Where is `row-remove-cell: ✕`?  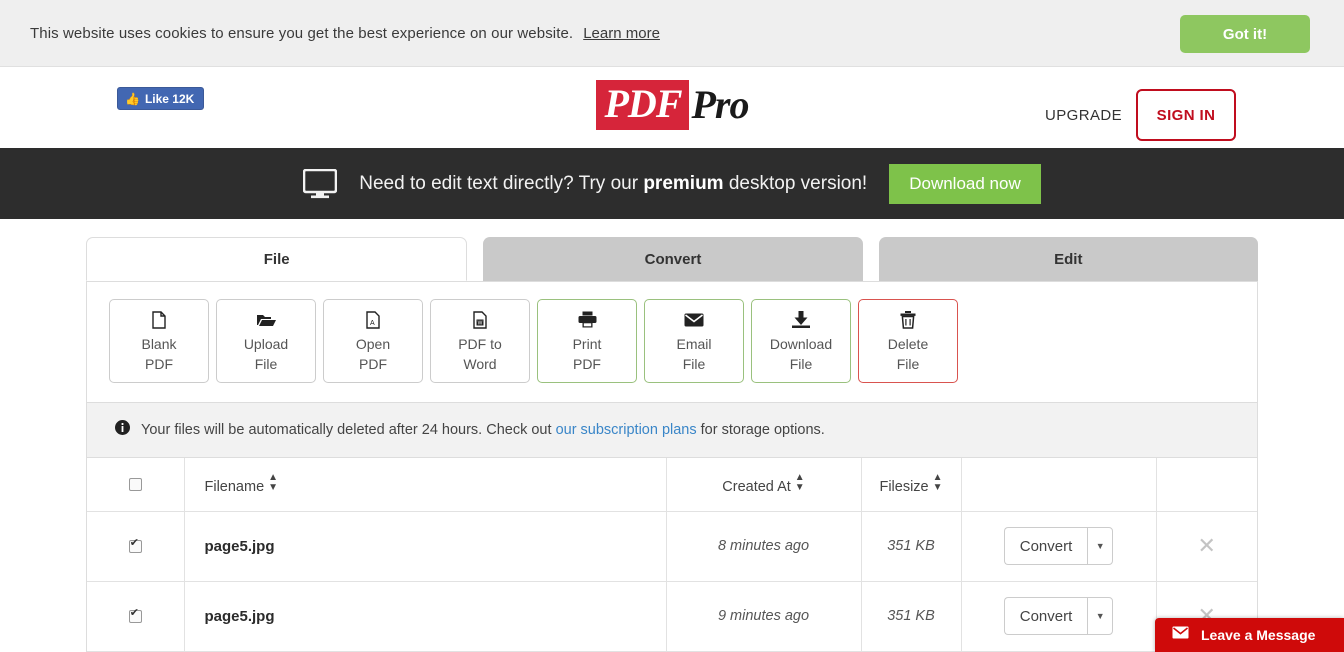 row-remove-cell: ✕ is located at coordinates (1206, 546).